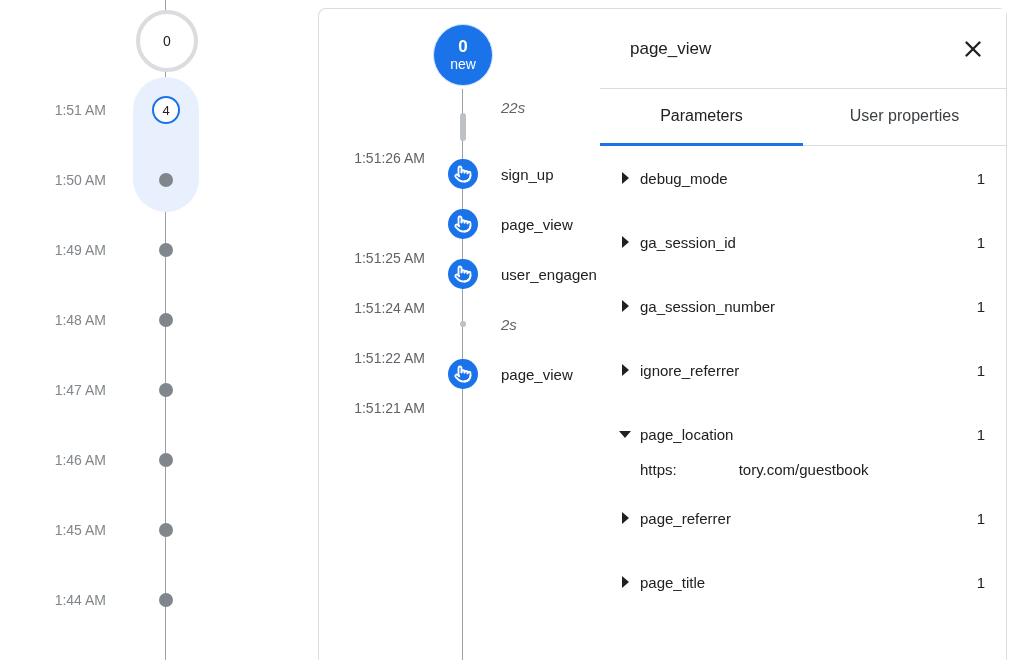 This screenshot has width=1014, height=660. Describe the element at coordinates (389, 158) in the screenshot. I see `event-timestamp: 1:51:26 AM` at that location.